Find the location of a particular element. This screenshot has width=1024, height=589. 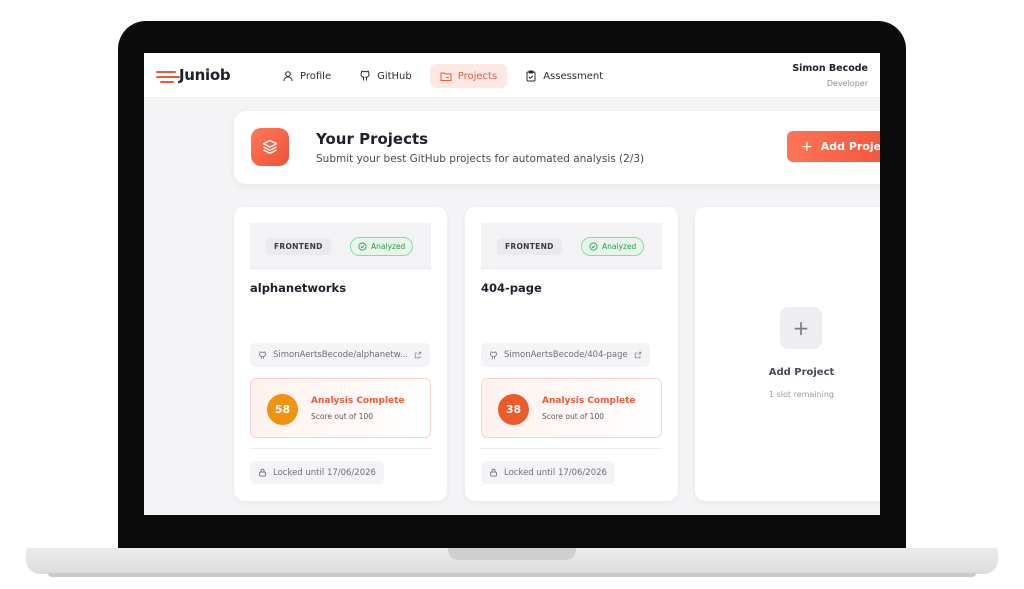

user-name: Simon Becode is located at coordinates (830, 68).